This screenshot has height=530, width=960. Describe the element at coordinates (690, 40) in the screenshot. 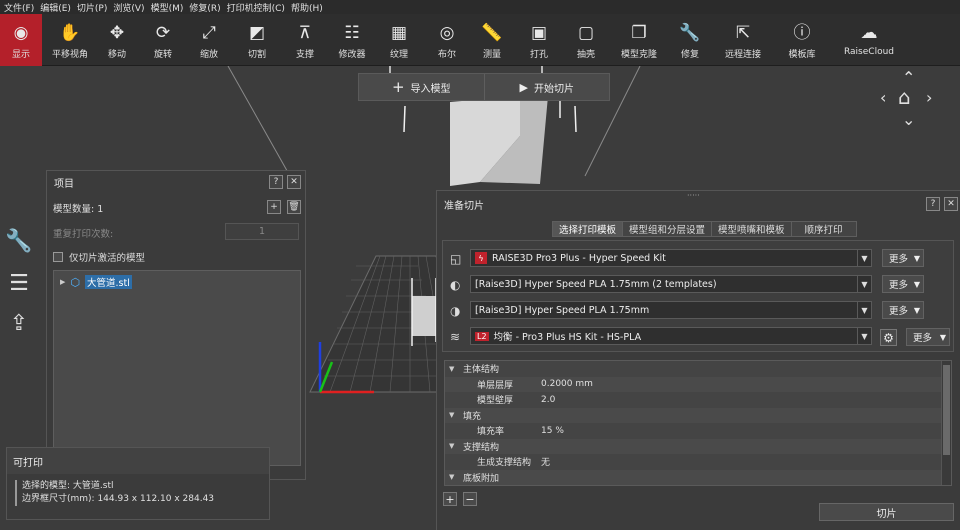

I see `tool-repair: 🔧 修复` at that location.